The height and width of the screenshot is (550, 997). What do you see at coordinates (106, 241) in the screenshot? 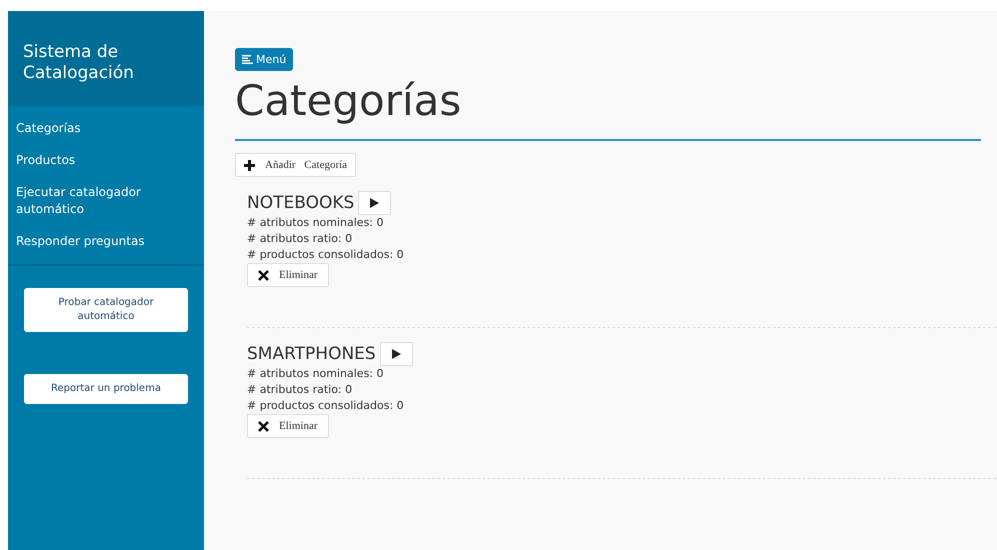
I see `sidebar-item: Responder preguntas` at bounding box center [106, 241].